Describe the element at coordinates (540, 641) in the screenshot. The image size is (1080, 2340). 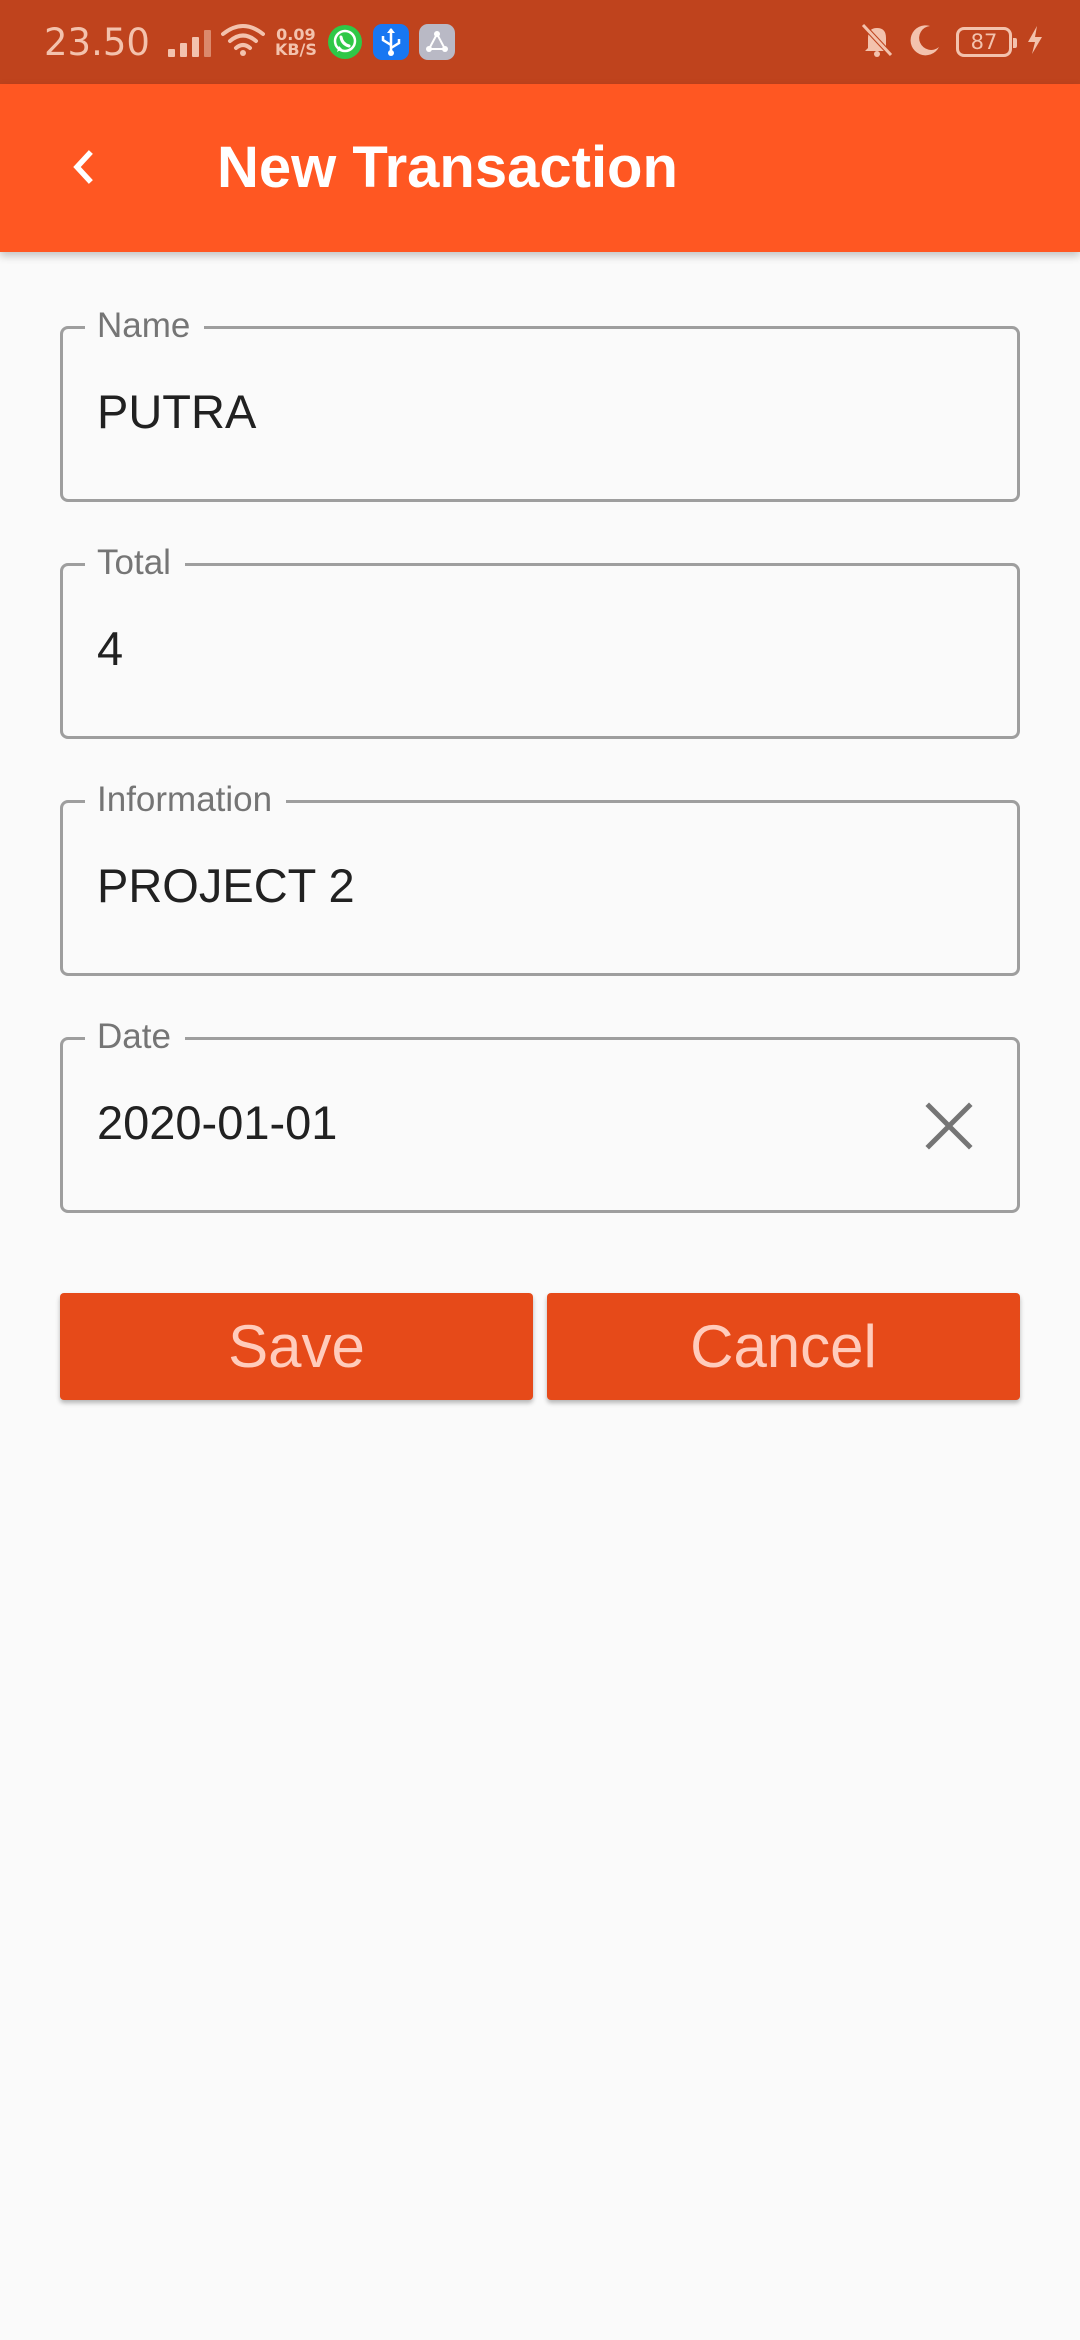
I see `total-field: Total 4` at that location.